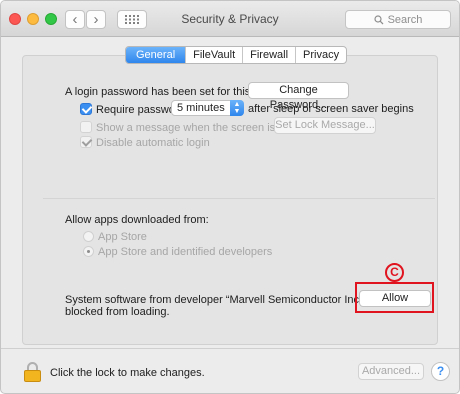  I want to click on disable-auto-login-row: Disable automatic login, so click(145, 142).